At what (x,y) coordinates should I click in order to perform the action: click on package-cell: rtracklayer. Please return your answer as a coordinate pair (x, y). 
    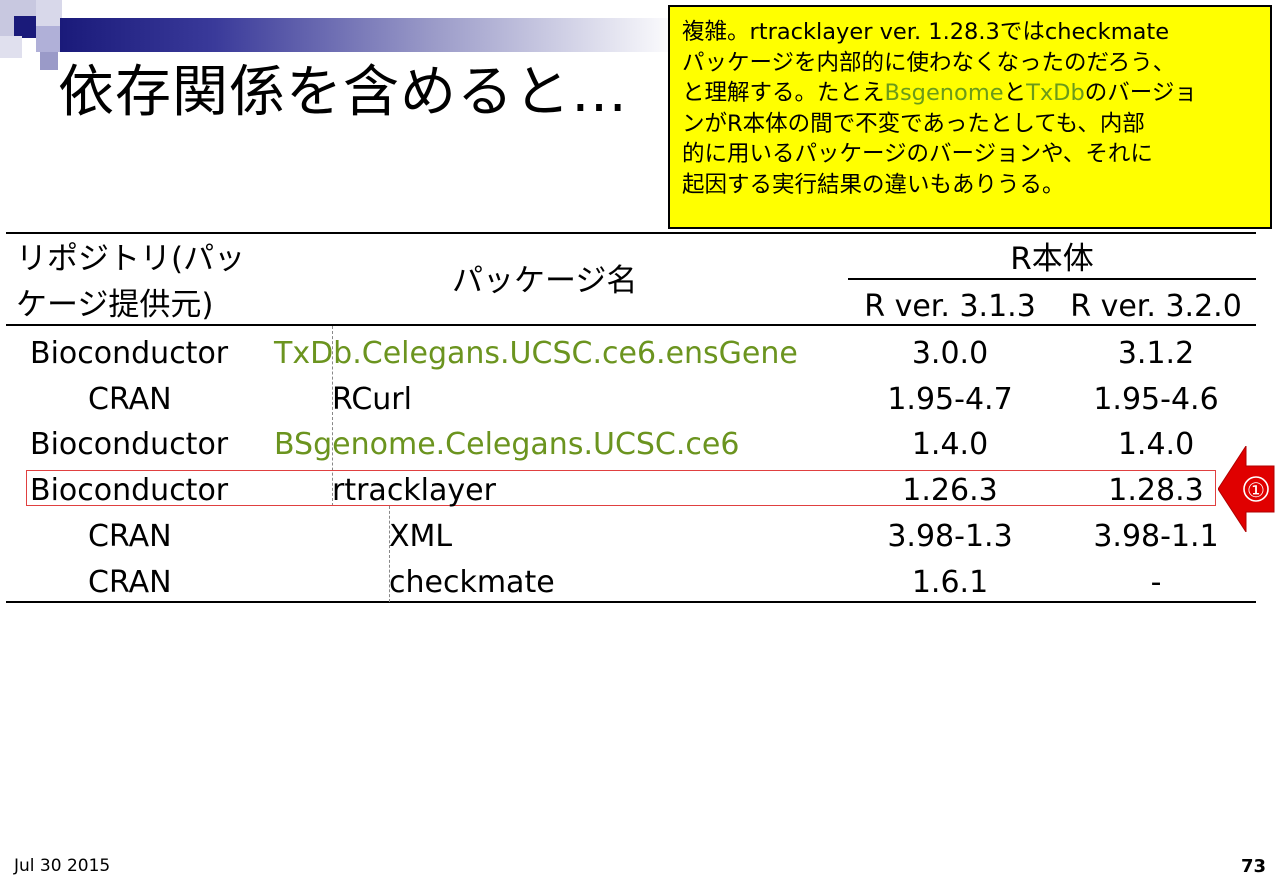
    Looking at the image, I should click on (414, 490).